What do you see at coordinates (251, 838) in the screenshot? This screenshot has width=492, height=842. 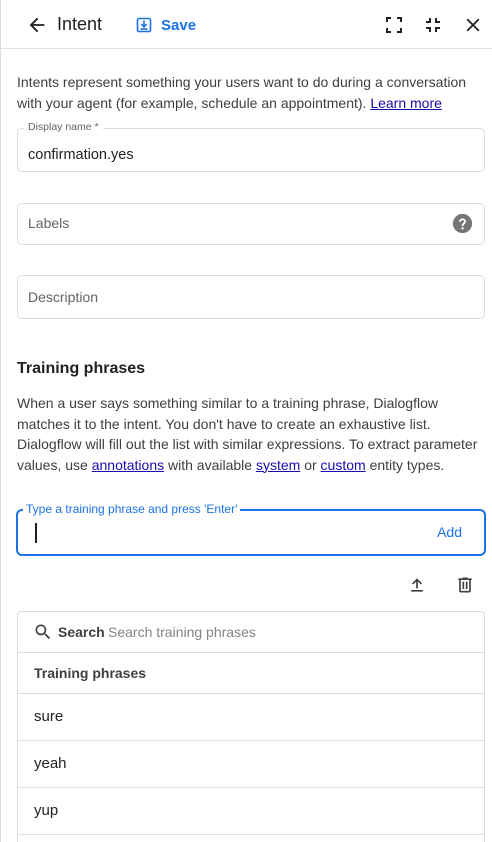 I see `table-row` at bounding box center [251, 838].